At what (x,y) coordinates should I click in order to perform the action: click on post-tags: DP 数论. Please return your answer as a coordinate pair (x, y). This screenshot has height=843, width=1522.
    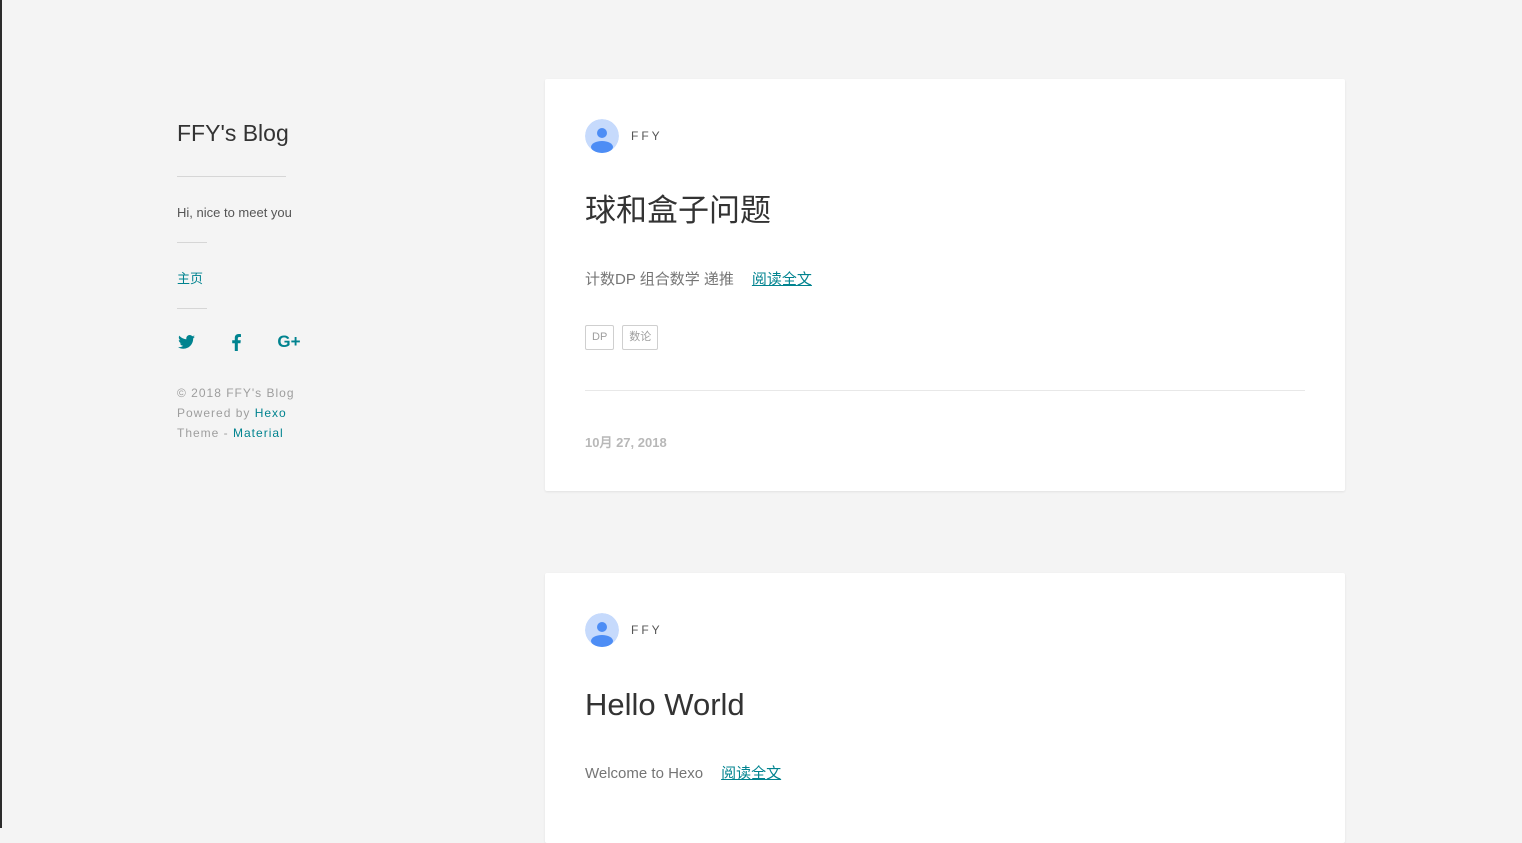
    Looking at the image, I should click on (625, 337).